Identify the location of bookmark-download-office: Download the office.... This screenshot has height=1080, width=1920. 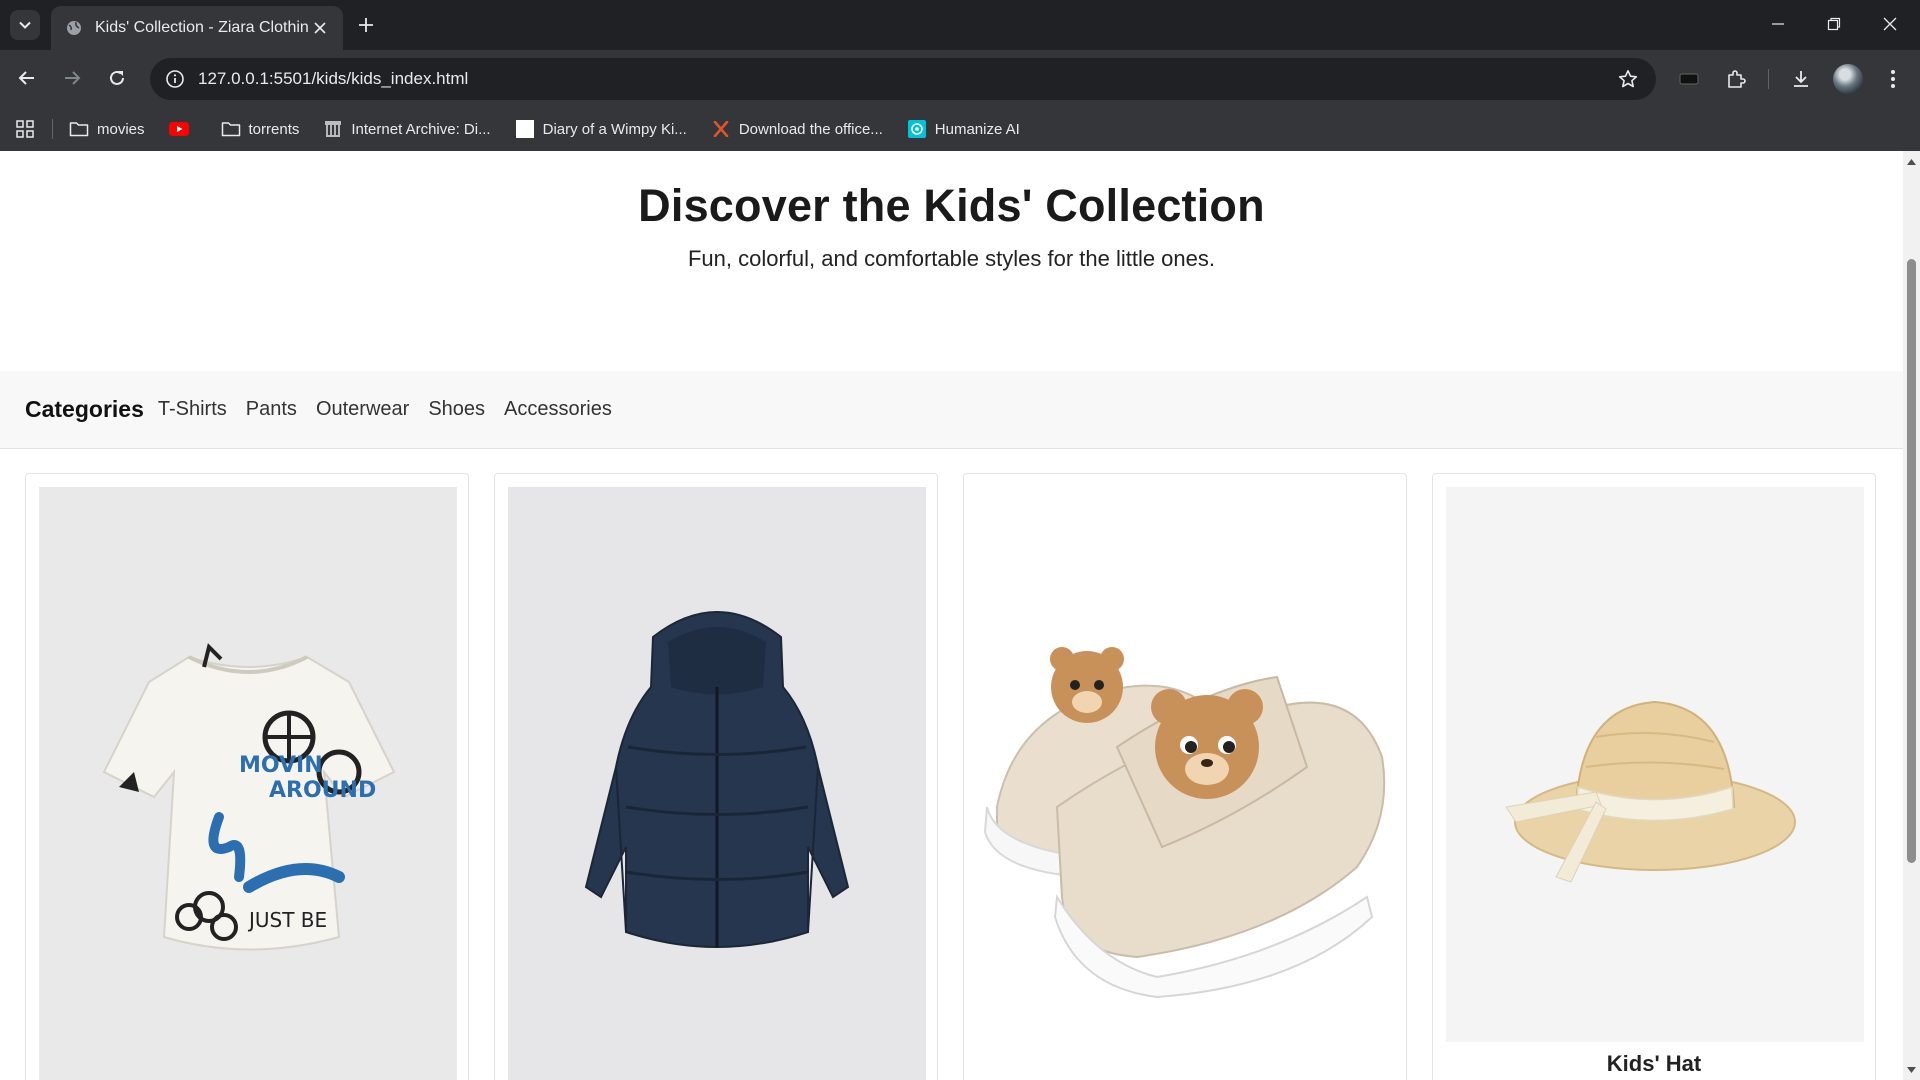
(797, 129).